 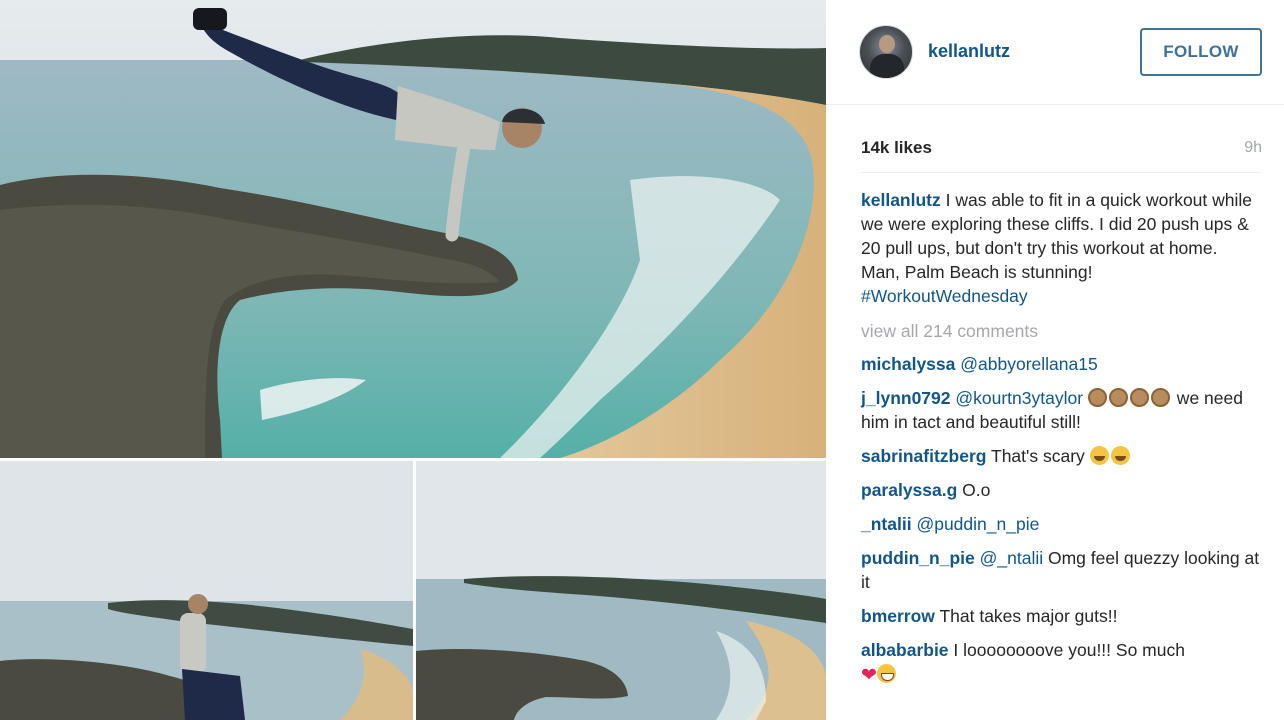 What do you see at coordinates (414, 590) in the screenshot?
I see `collage-divider-vertical` at bounding box center [414, 590].